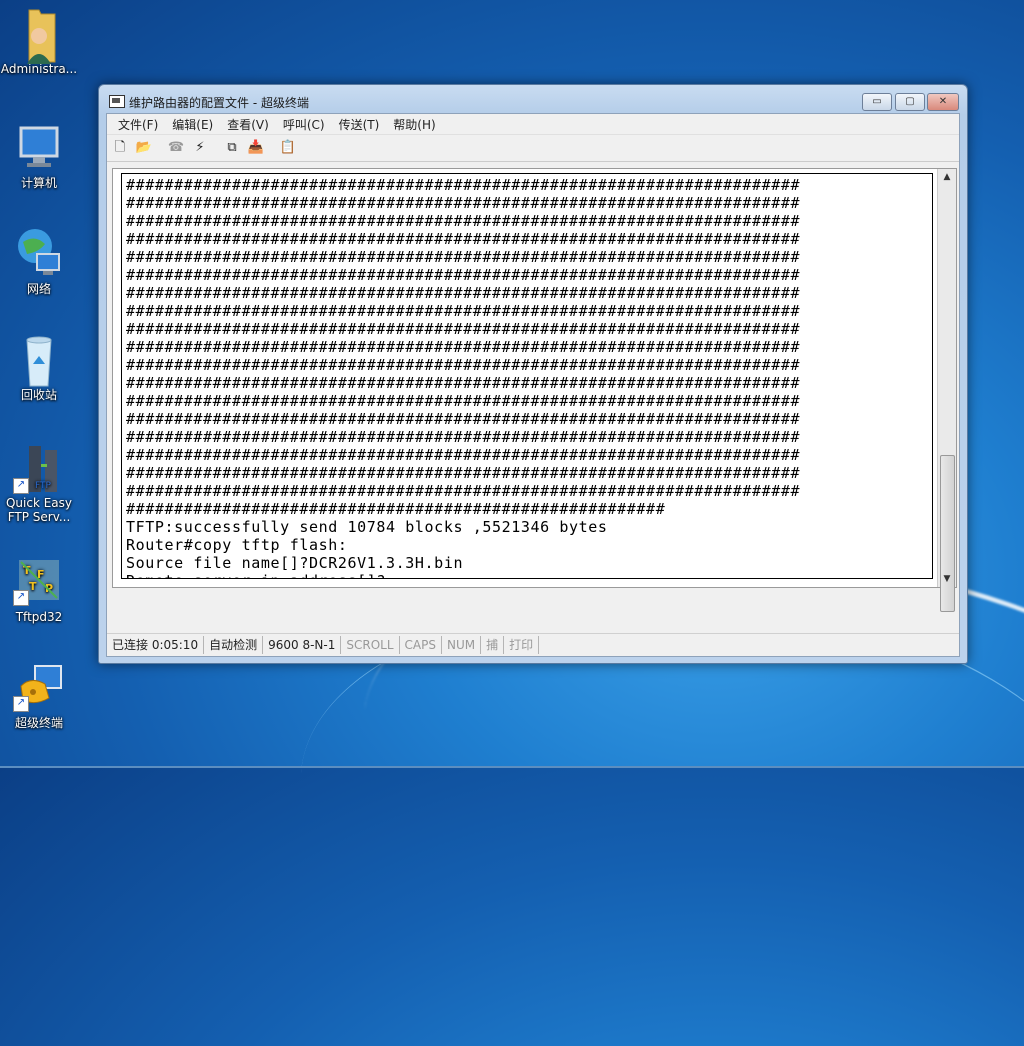 The image size is (1024, 1046). What do you see at coordinates (38, 183) in the screenshot?
I see `desktop-icon-label: 计算机` at bounding box center [38, 183].